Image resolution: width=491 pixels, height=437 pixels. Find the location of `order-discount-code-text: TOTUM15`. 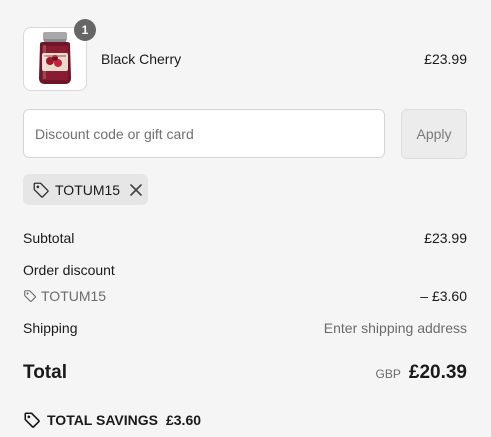

order-discount-code-text: TOTUM15 is located at coordinates (74, 296).